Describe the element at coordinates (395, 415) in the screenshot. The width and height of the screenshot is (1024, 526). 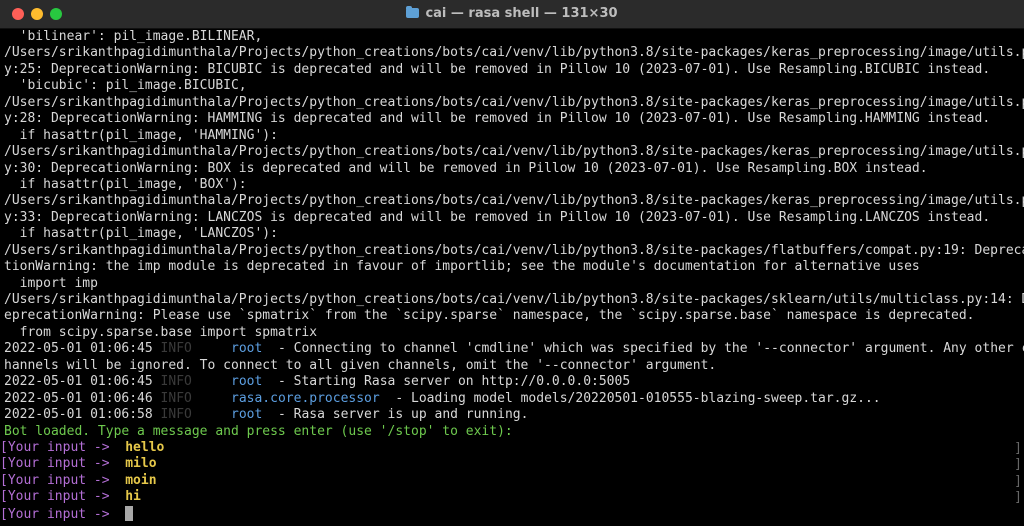
I see `log-message: - Rasa server is up and running.` at that location.